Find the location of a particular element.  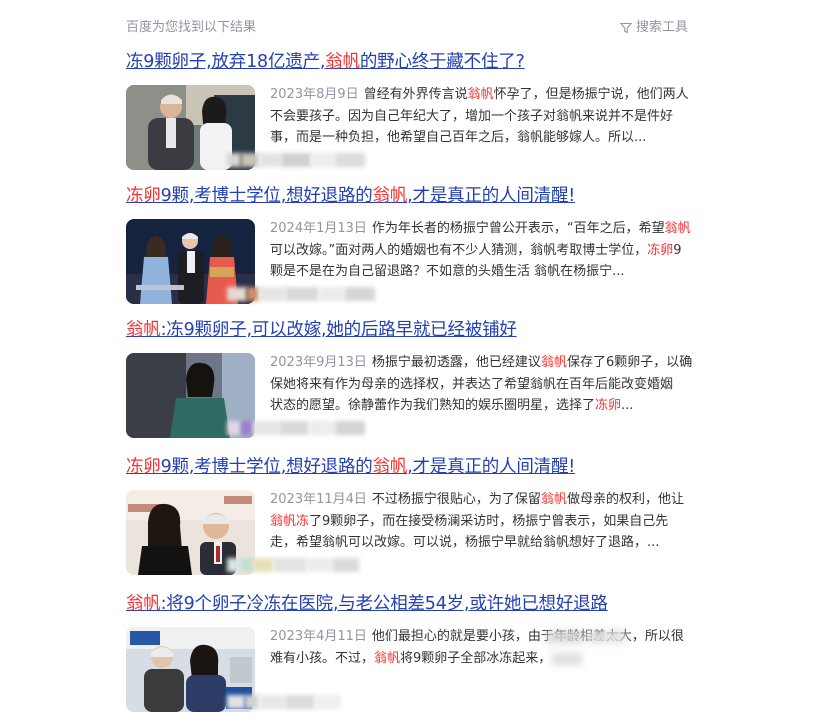

result-title-link: 翁帆:冻9颗卵子,可以改嫁,她的后路早就已经被铺好 is located at coordinates (411, 330).